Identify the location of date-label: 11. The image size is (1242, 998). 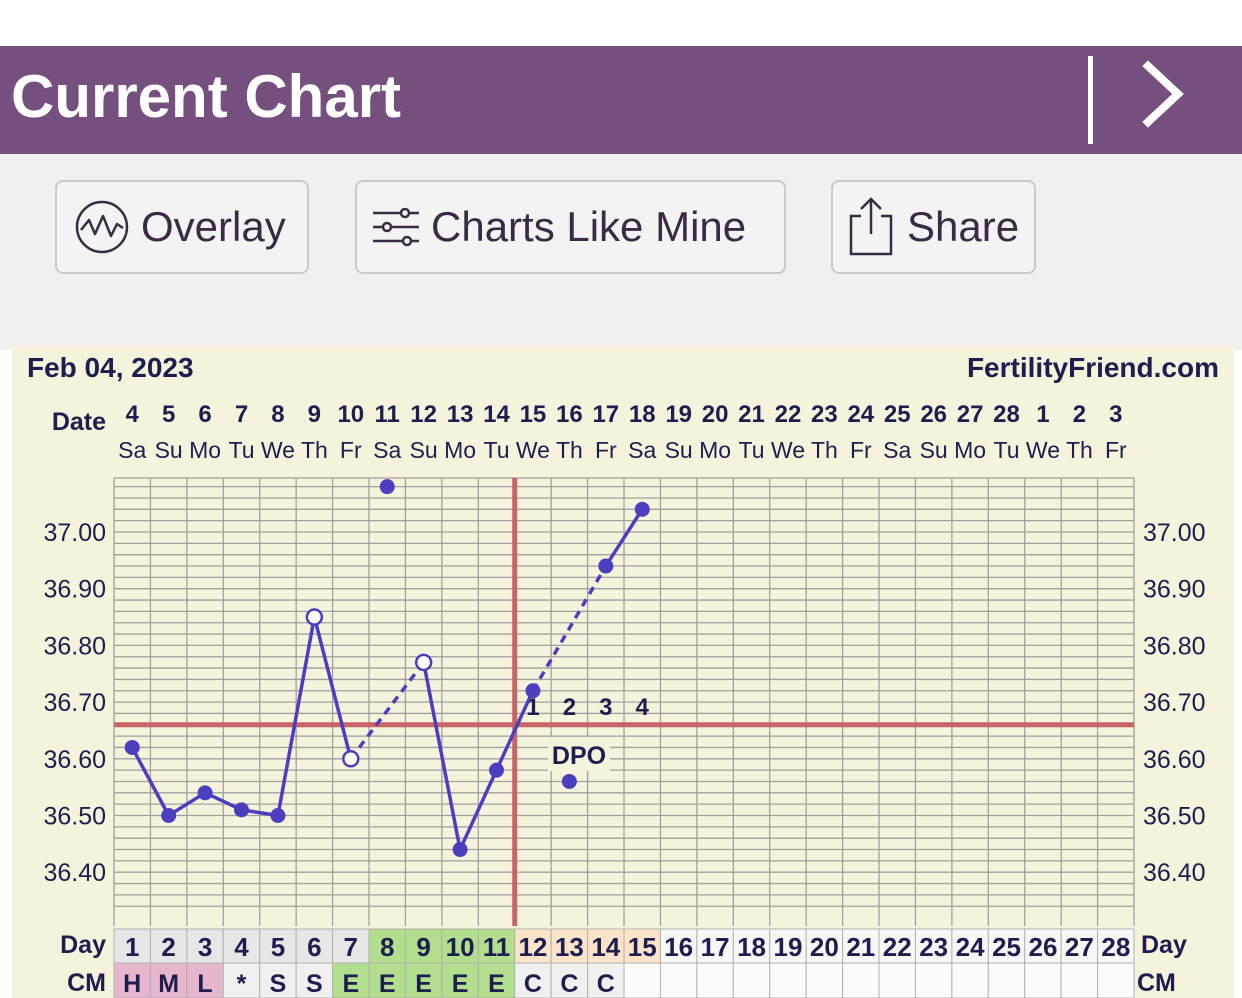
(387, 414).